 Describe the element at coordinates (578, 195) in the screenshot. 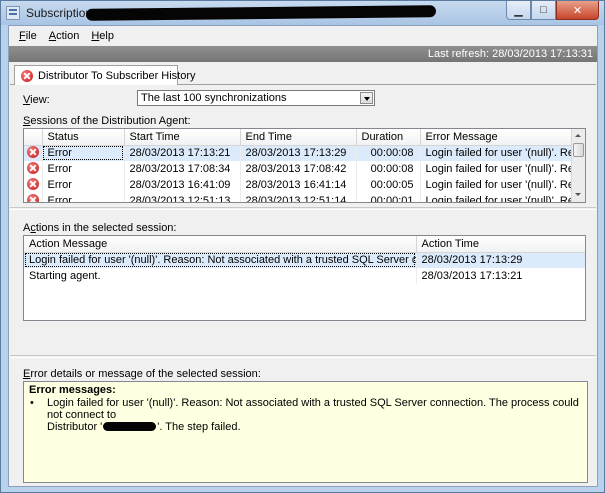

I see `scroll-down-icon` at that location.